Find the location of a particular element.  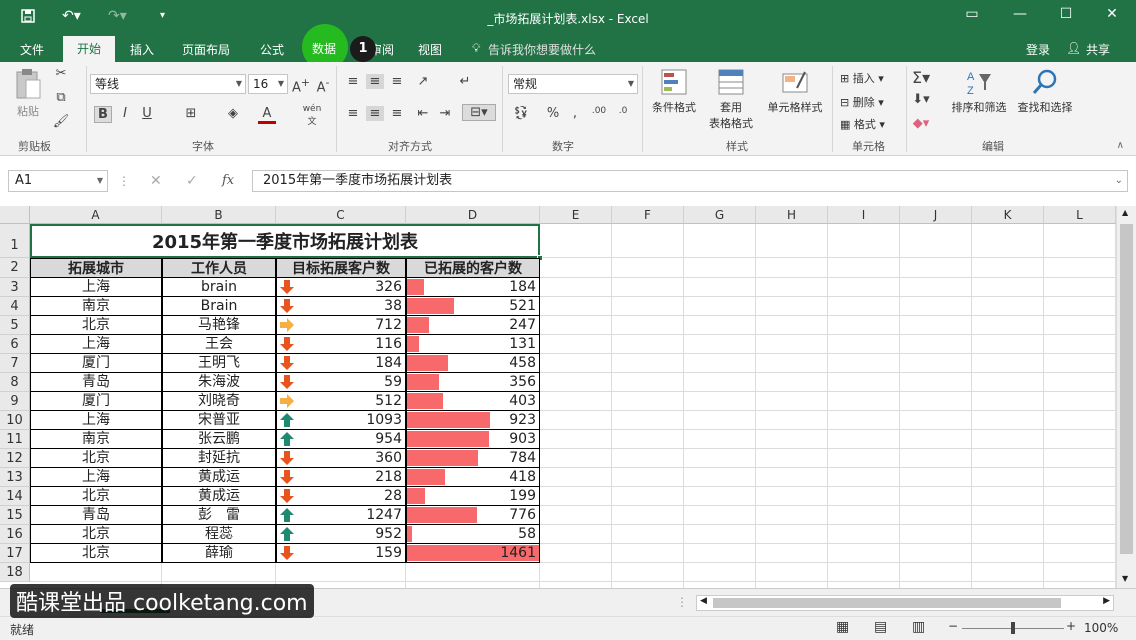

ribbon-display-options-icon: ▭ is located at coordinates (972, 14).